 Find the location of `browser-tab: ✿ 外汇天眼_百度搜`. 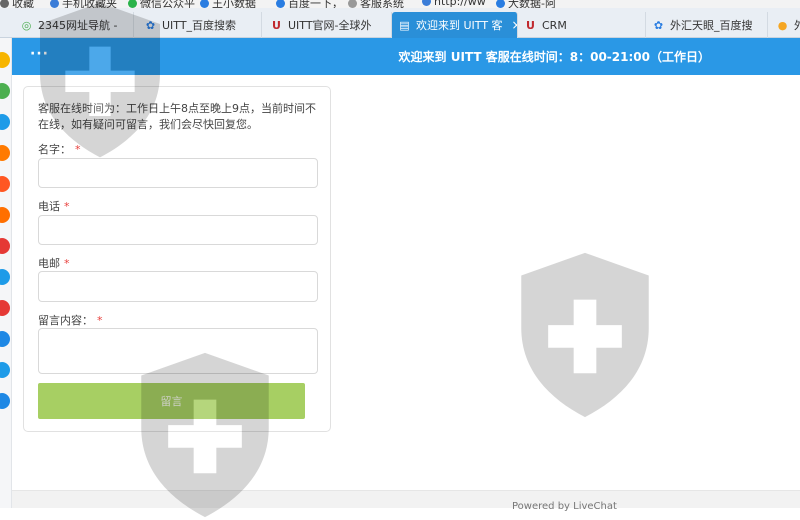

browser-tab: ✿ 外汇天眼_百度搜 is located at coordinates (707, 25).